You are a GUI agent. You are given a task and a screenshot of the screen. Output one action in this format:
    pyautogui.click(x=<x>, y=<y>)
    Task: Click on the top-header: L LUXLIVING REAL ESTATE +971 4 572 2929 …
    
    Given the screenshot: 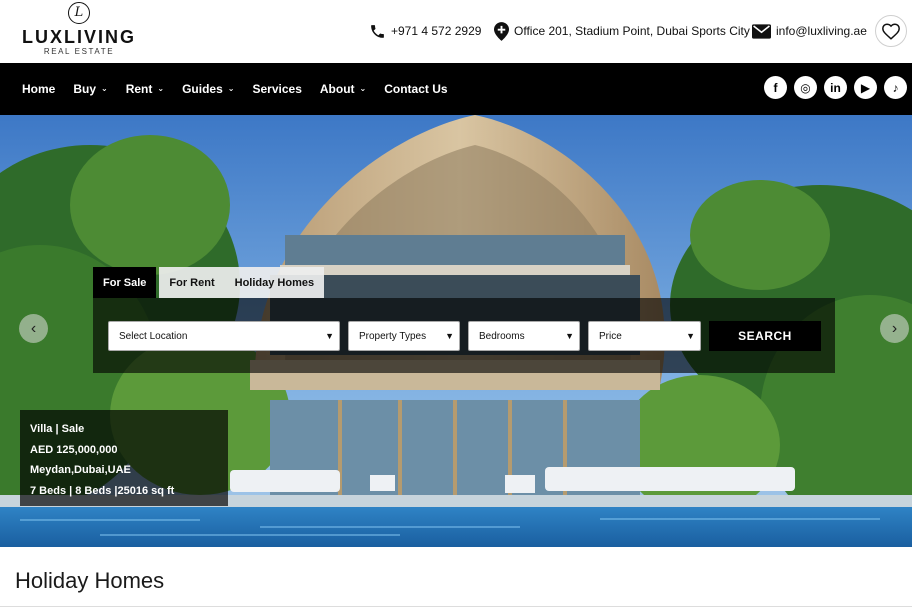 What is the action you would take?
    pyautogui.click(x=456, y=31)
    